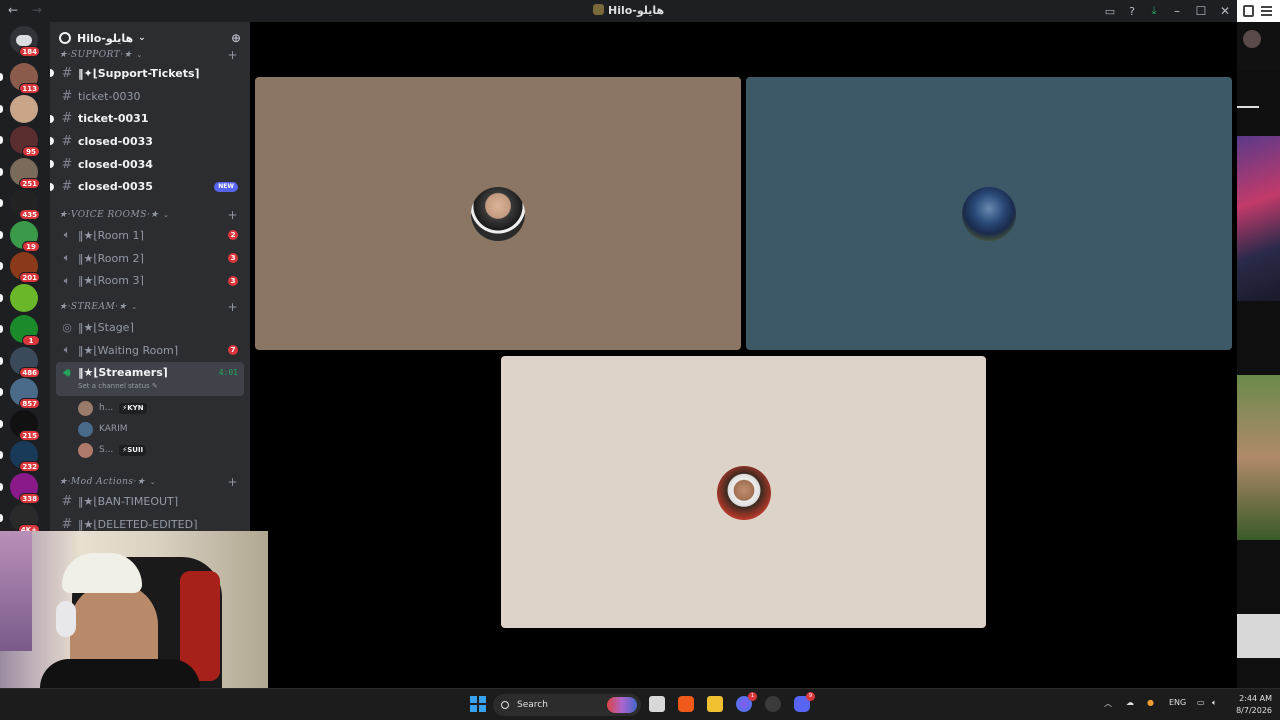 The height and width of the screenshot is (720, 1280). Describe the element at coordinates (109, 96) in the screenshot. I see `channel-name: ticket-0030` at that location.